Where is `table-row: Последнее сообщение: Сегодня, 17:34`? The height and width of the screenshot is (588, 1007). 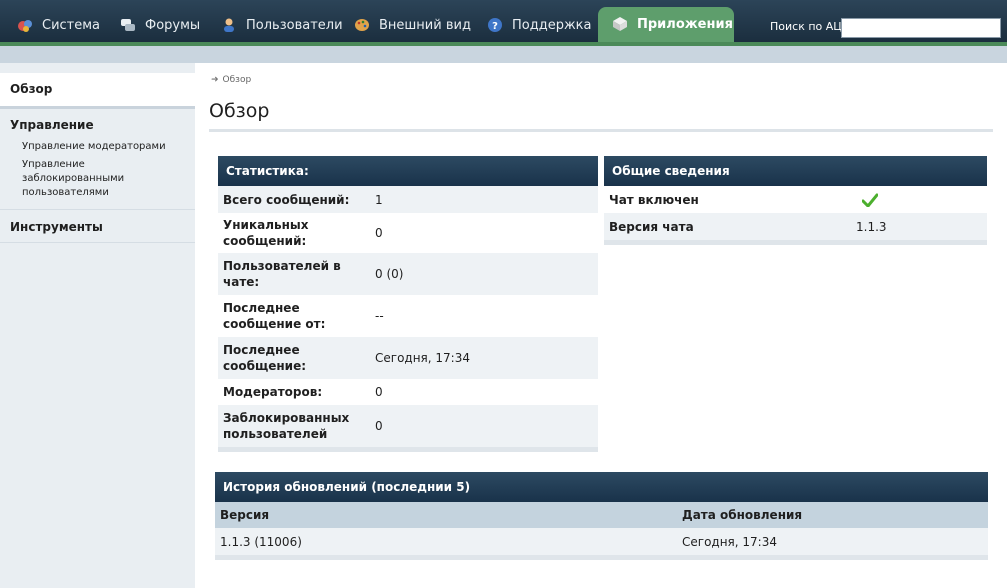 table-row: Последнее сообщение: Сегодня, 17:34 is located at coordinates (408, 358).